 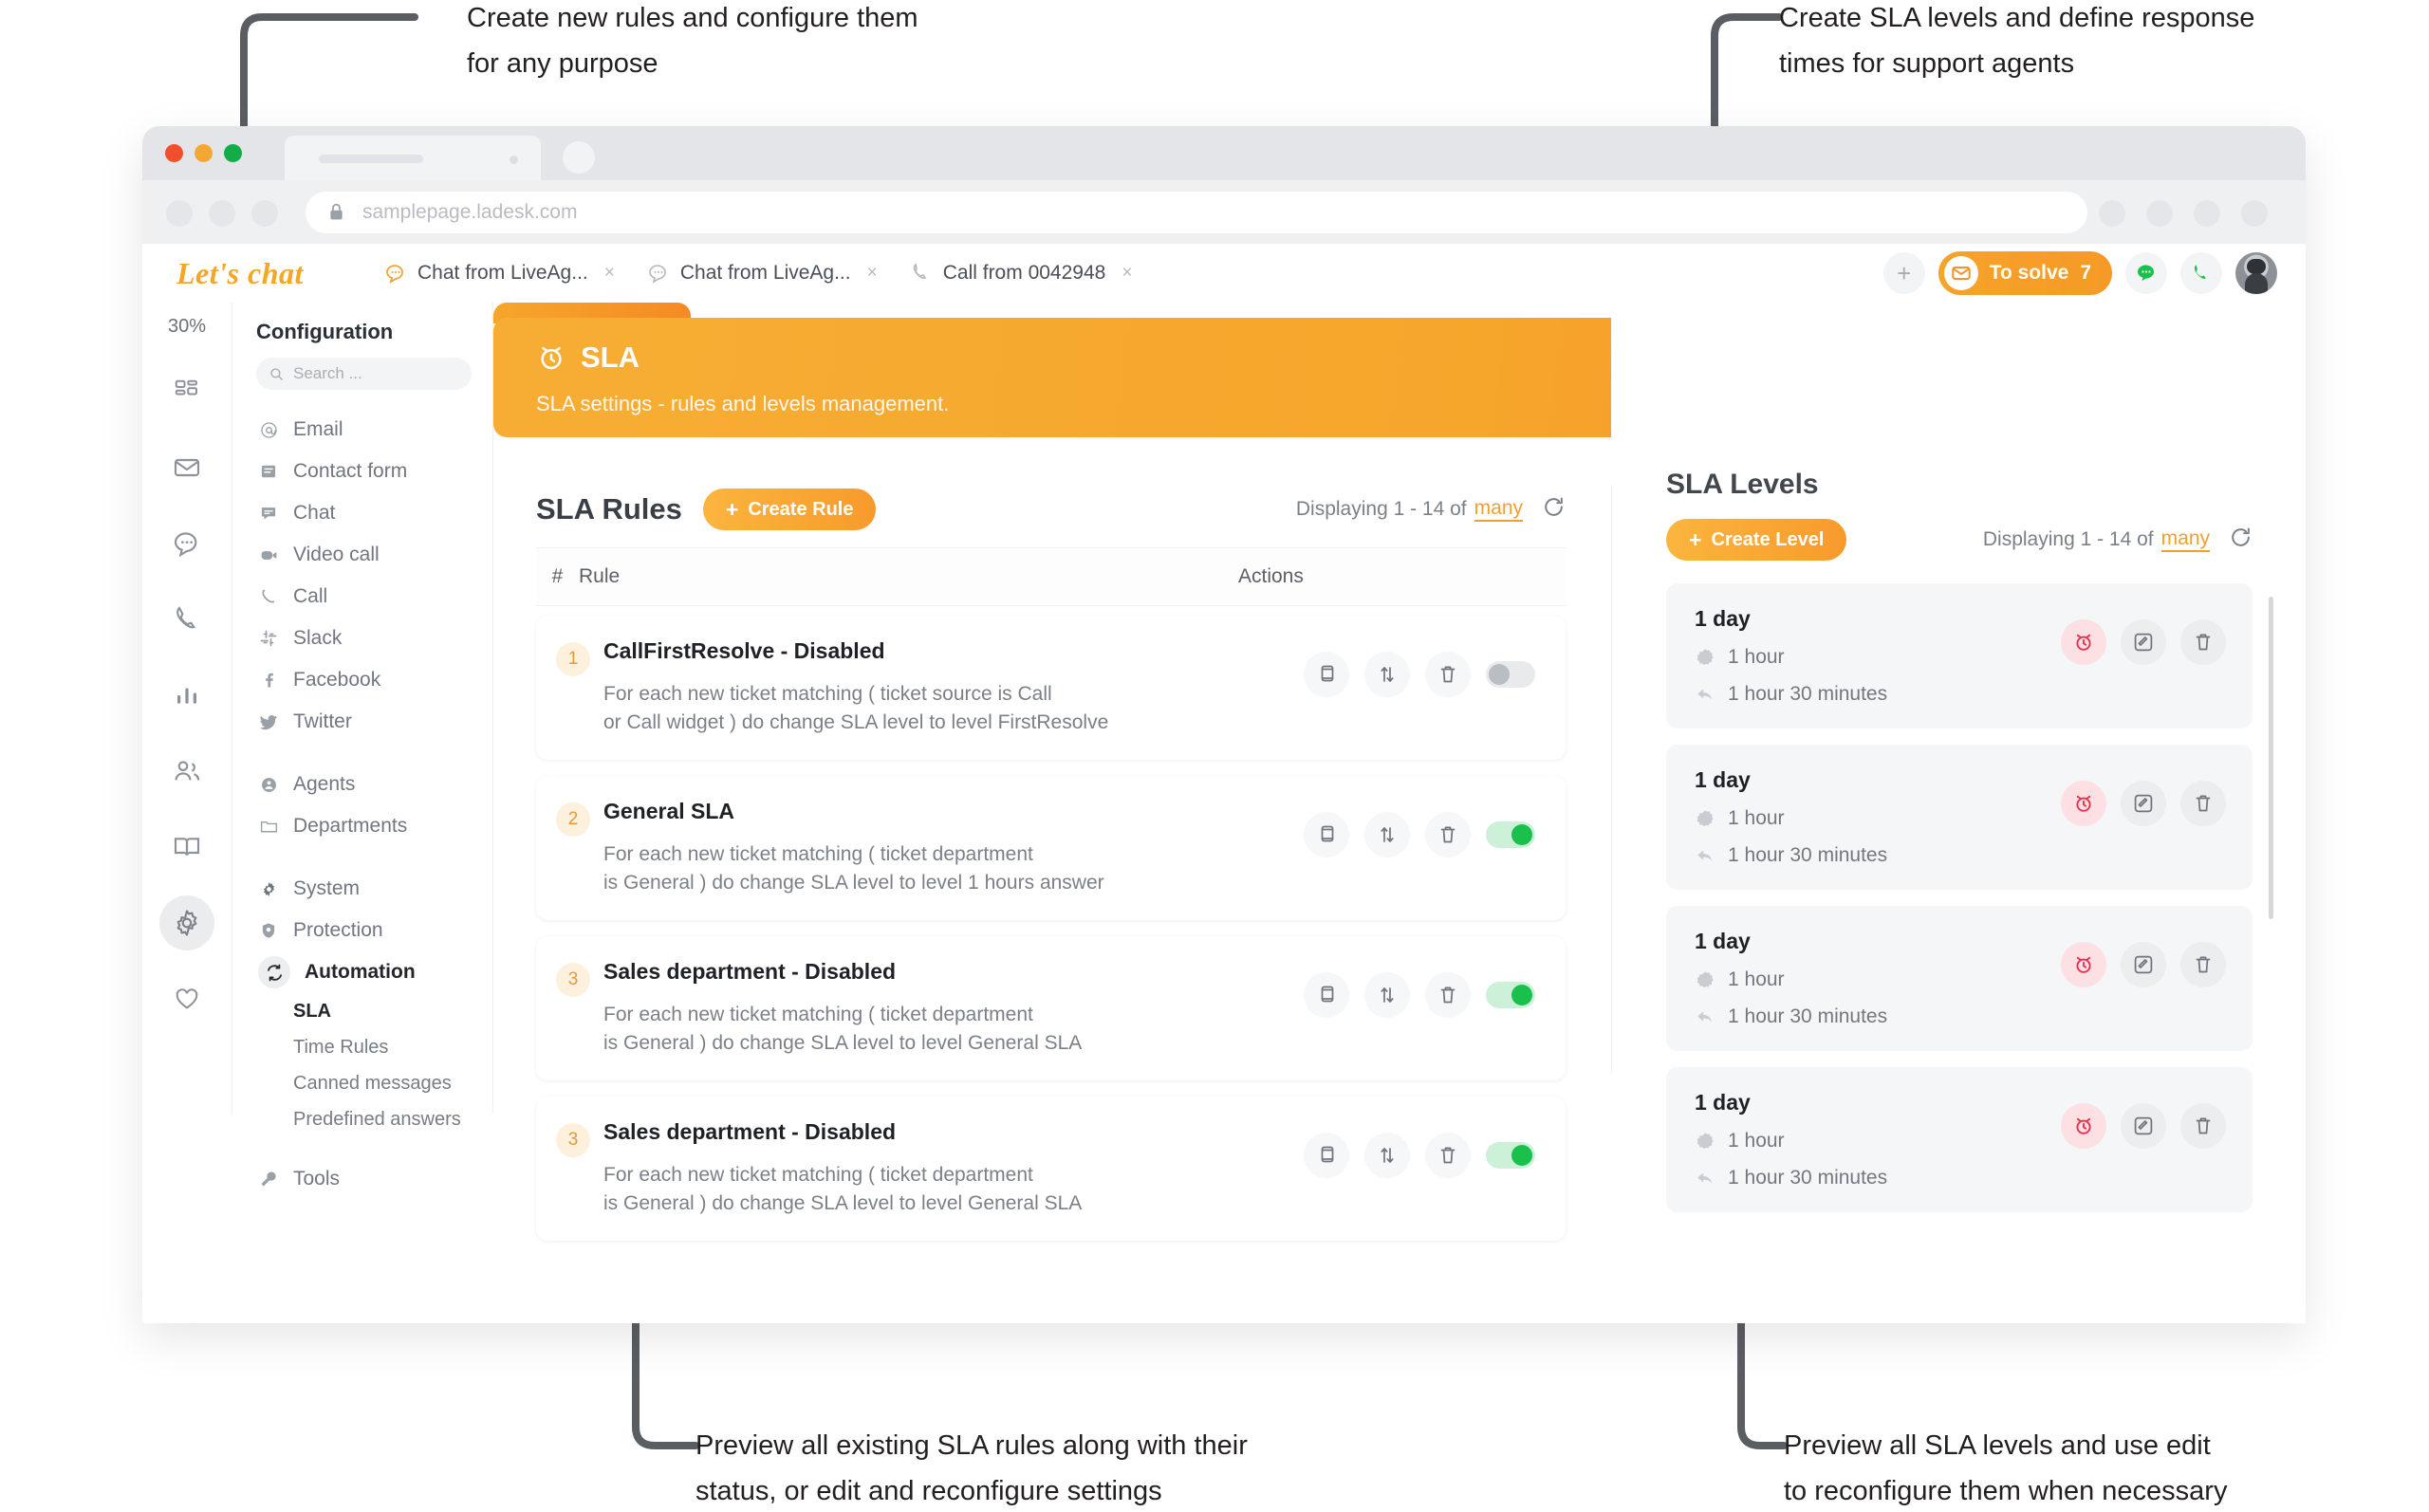 I want to click on app-tab-call: Call from 0042948 ×, so click(x=1021, y=273).